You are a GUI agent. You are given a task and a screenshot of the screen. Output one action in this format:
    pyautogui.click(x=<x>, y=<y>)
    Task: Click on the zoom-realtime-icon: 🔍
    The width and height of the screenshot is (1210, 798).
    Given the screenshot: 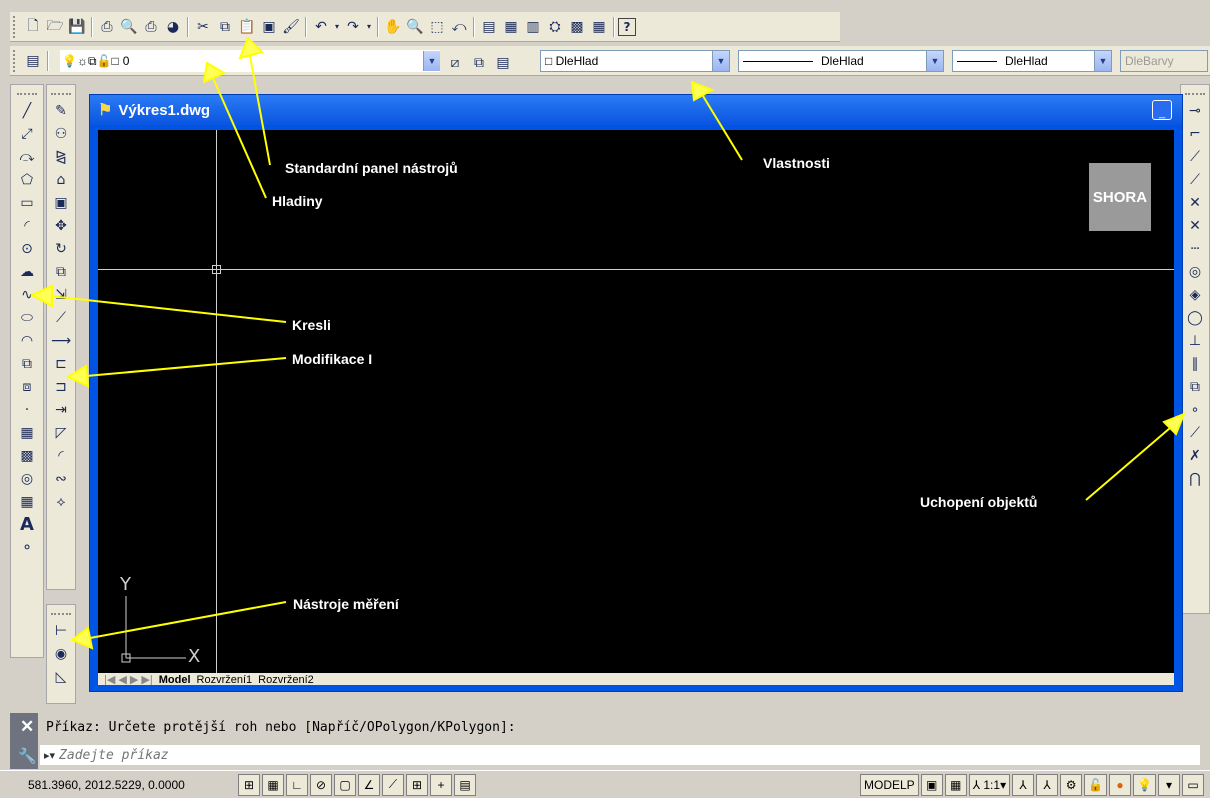 What is the action you would take?
    pyautogui.click(x=415, y=27)
    